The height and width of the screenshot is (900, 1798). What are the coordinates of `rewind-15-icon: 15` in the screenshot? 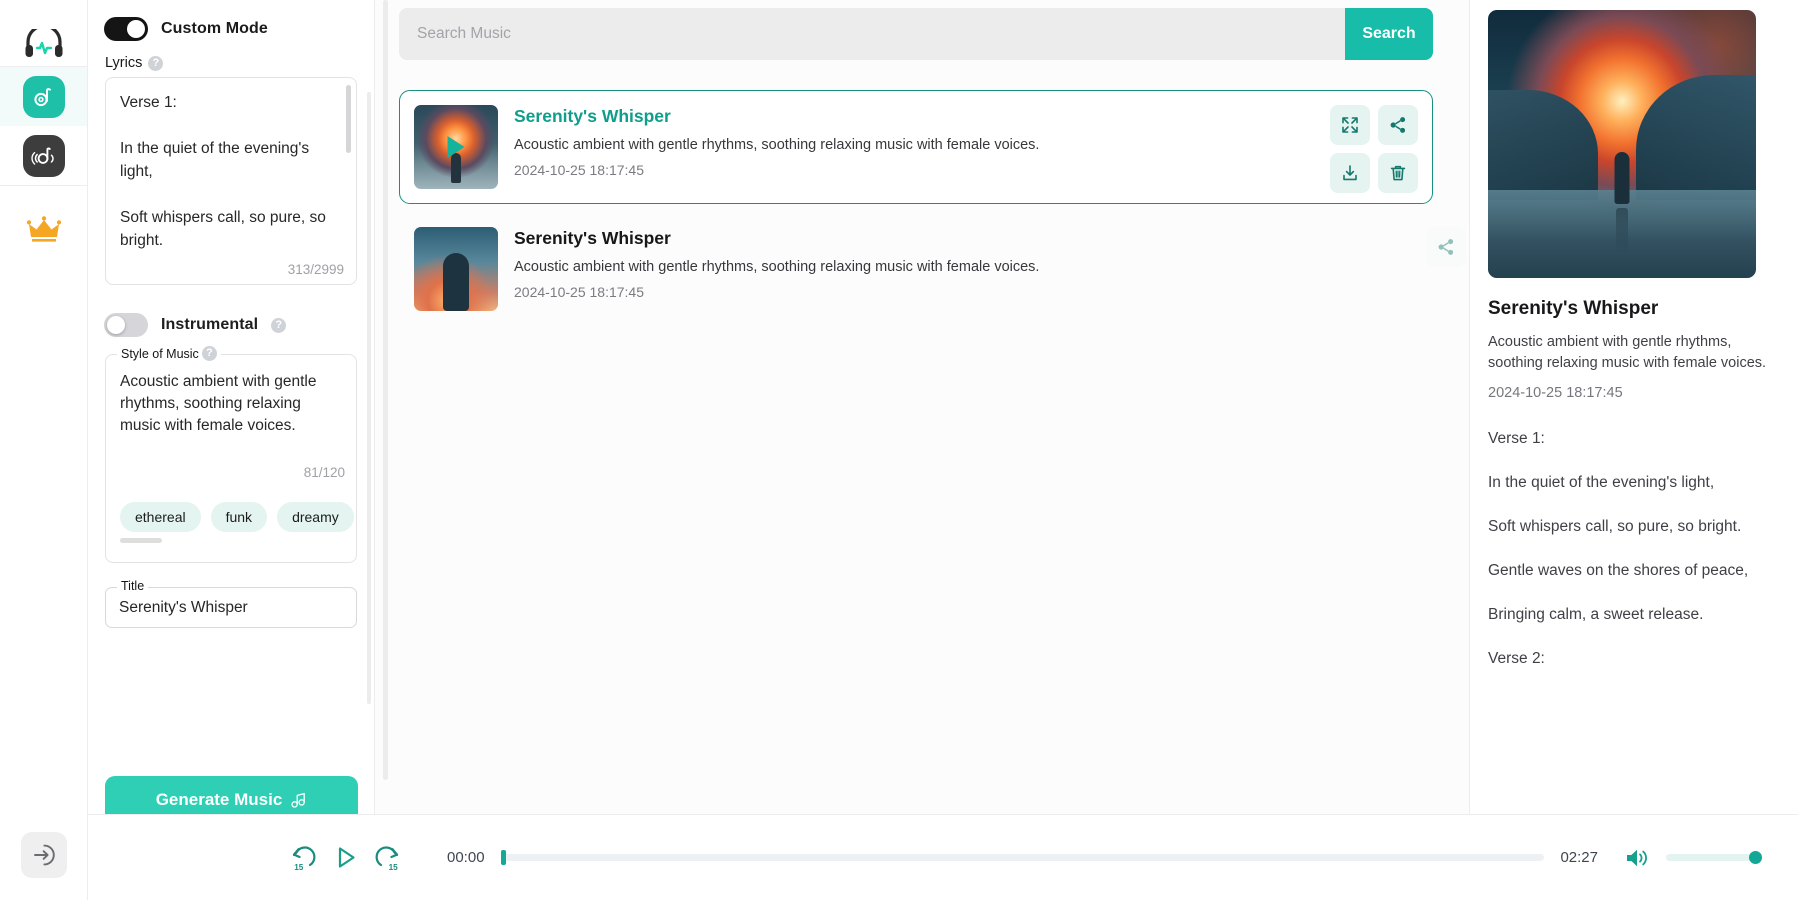 It's located at (304, 858).